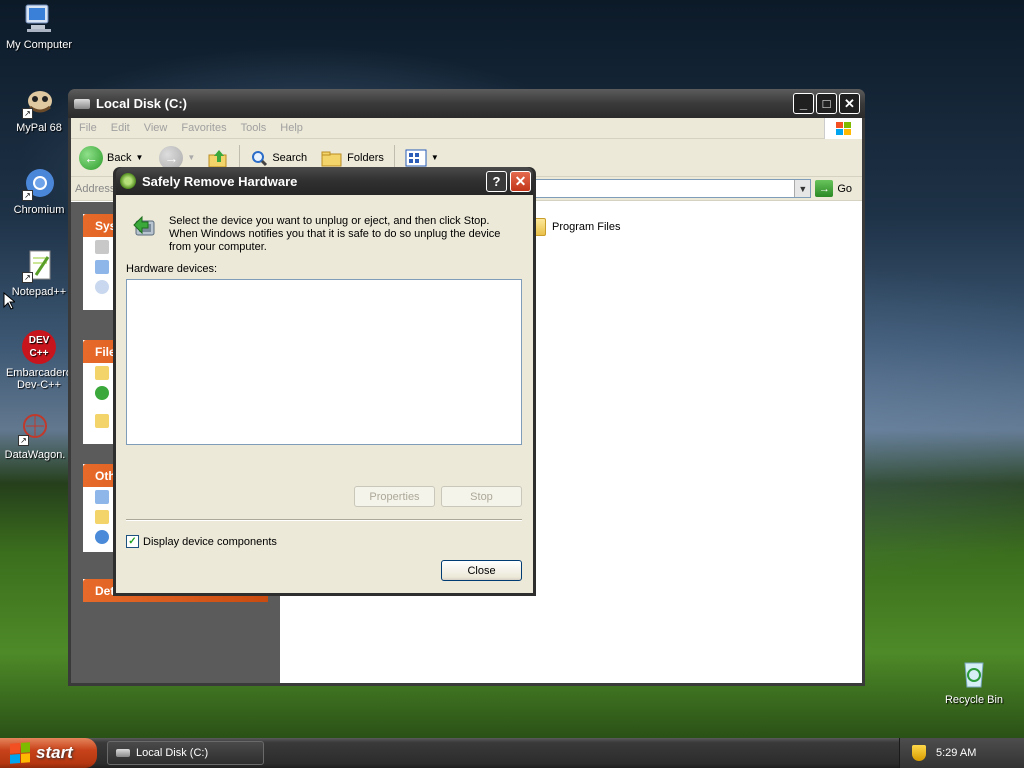 This screenshot has height=768, width=1024. Describe the element at coordinates (824, 188) in the screenshot. I see `go-arrow-icon: →` at that location.